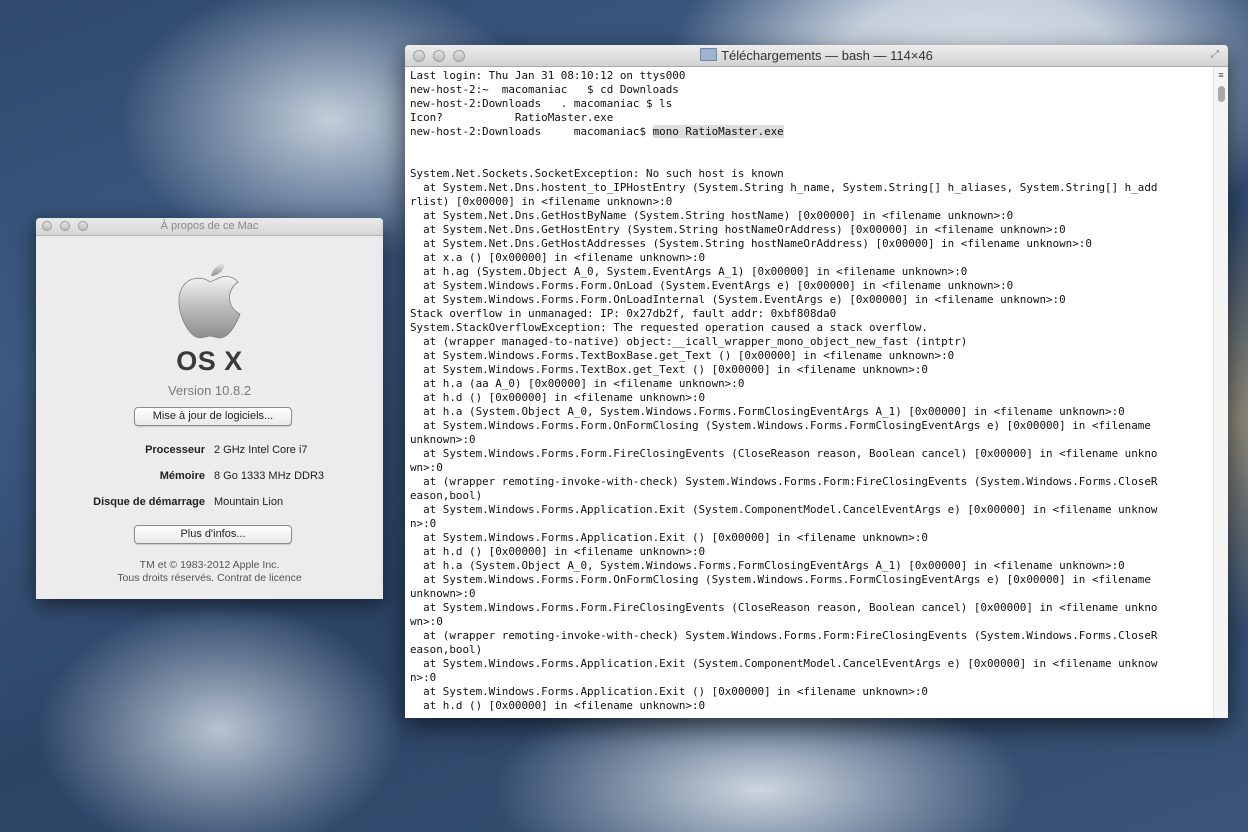  Describe the element at coordinates (209, 504) in the screenshot. I see `spec-row-startup-disk: Disque de démarrage Mountain Lion` at that location.